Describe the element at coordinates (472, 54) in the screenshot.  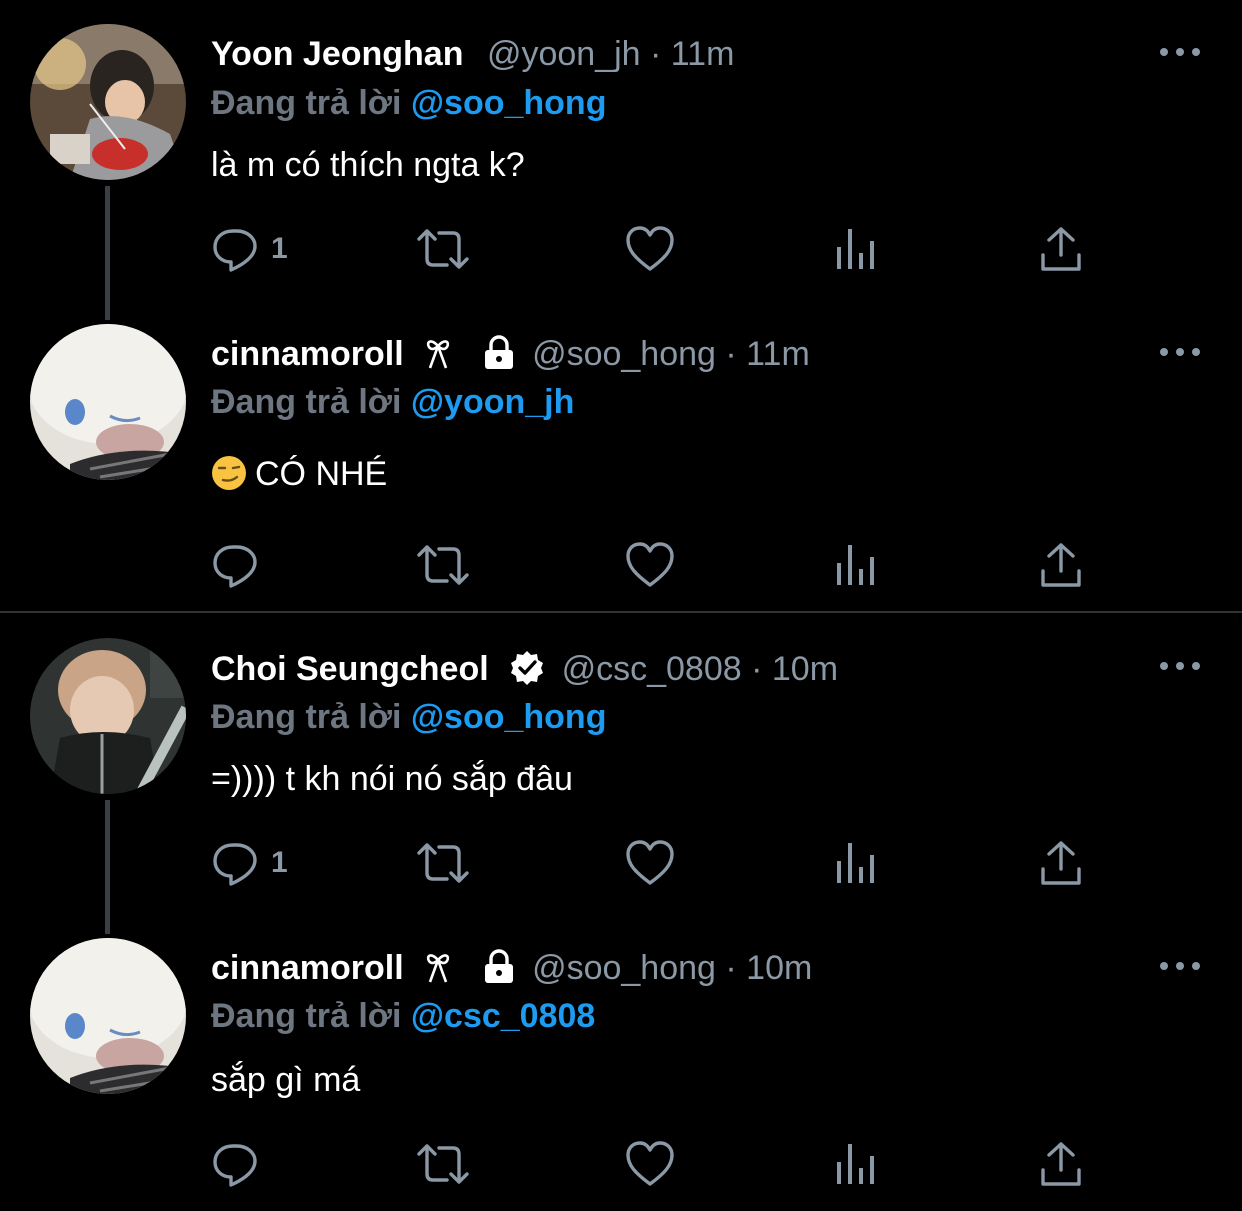
I see `tweet-header: Yoon Jeonghan @yoon_jh · 11m` at that location.